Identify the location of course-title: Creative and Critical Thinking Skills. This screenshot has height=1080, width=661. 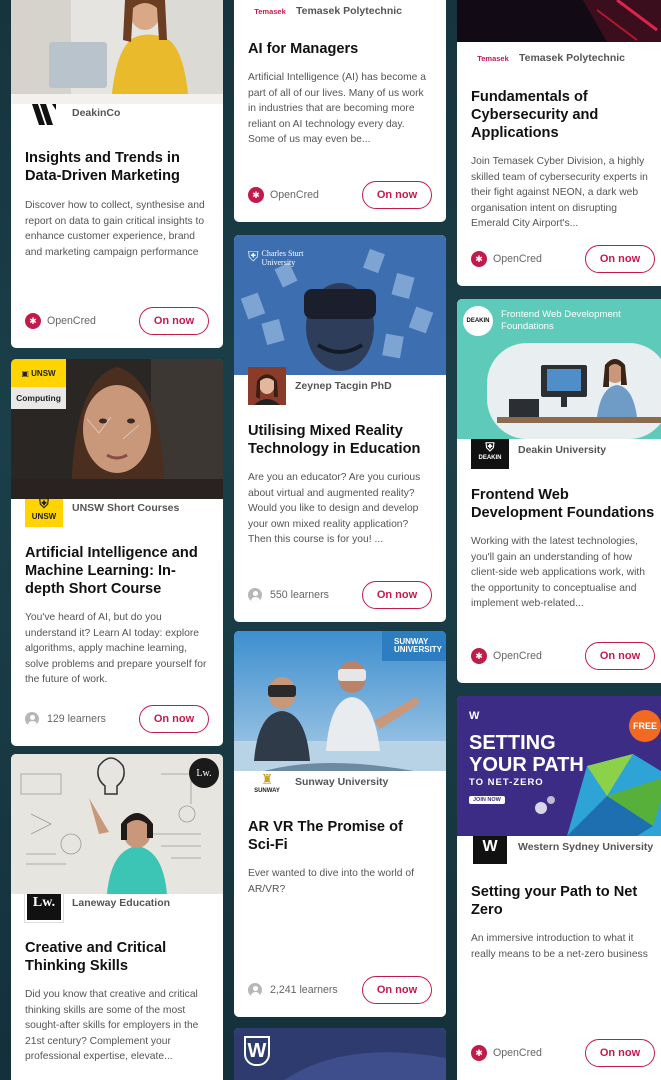
(117, 957).